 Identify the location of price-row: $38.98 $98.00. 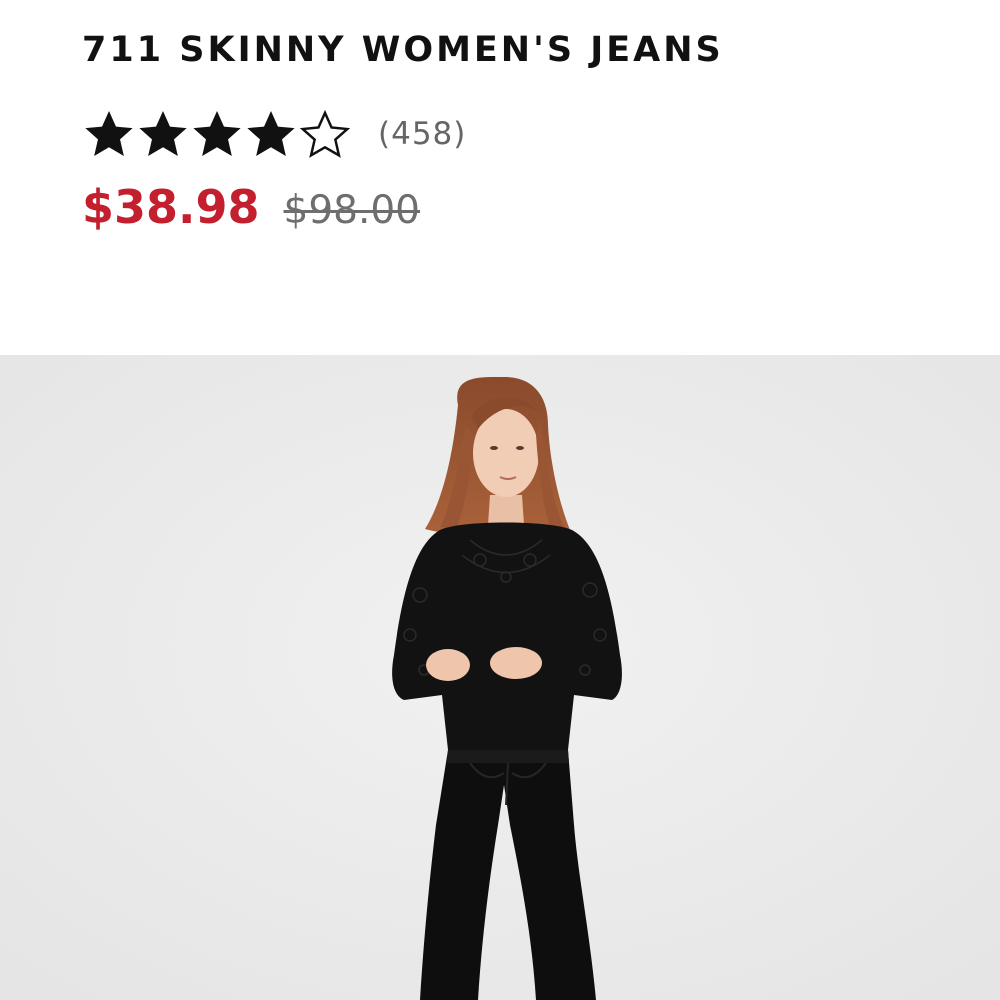
(251, 207).